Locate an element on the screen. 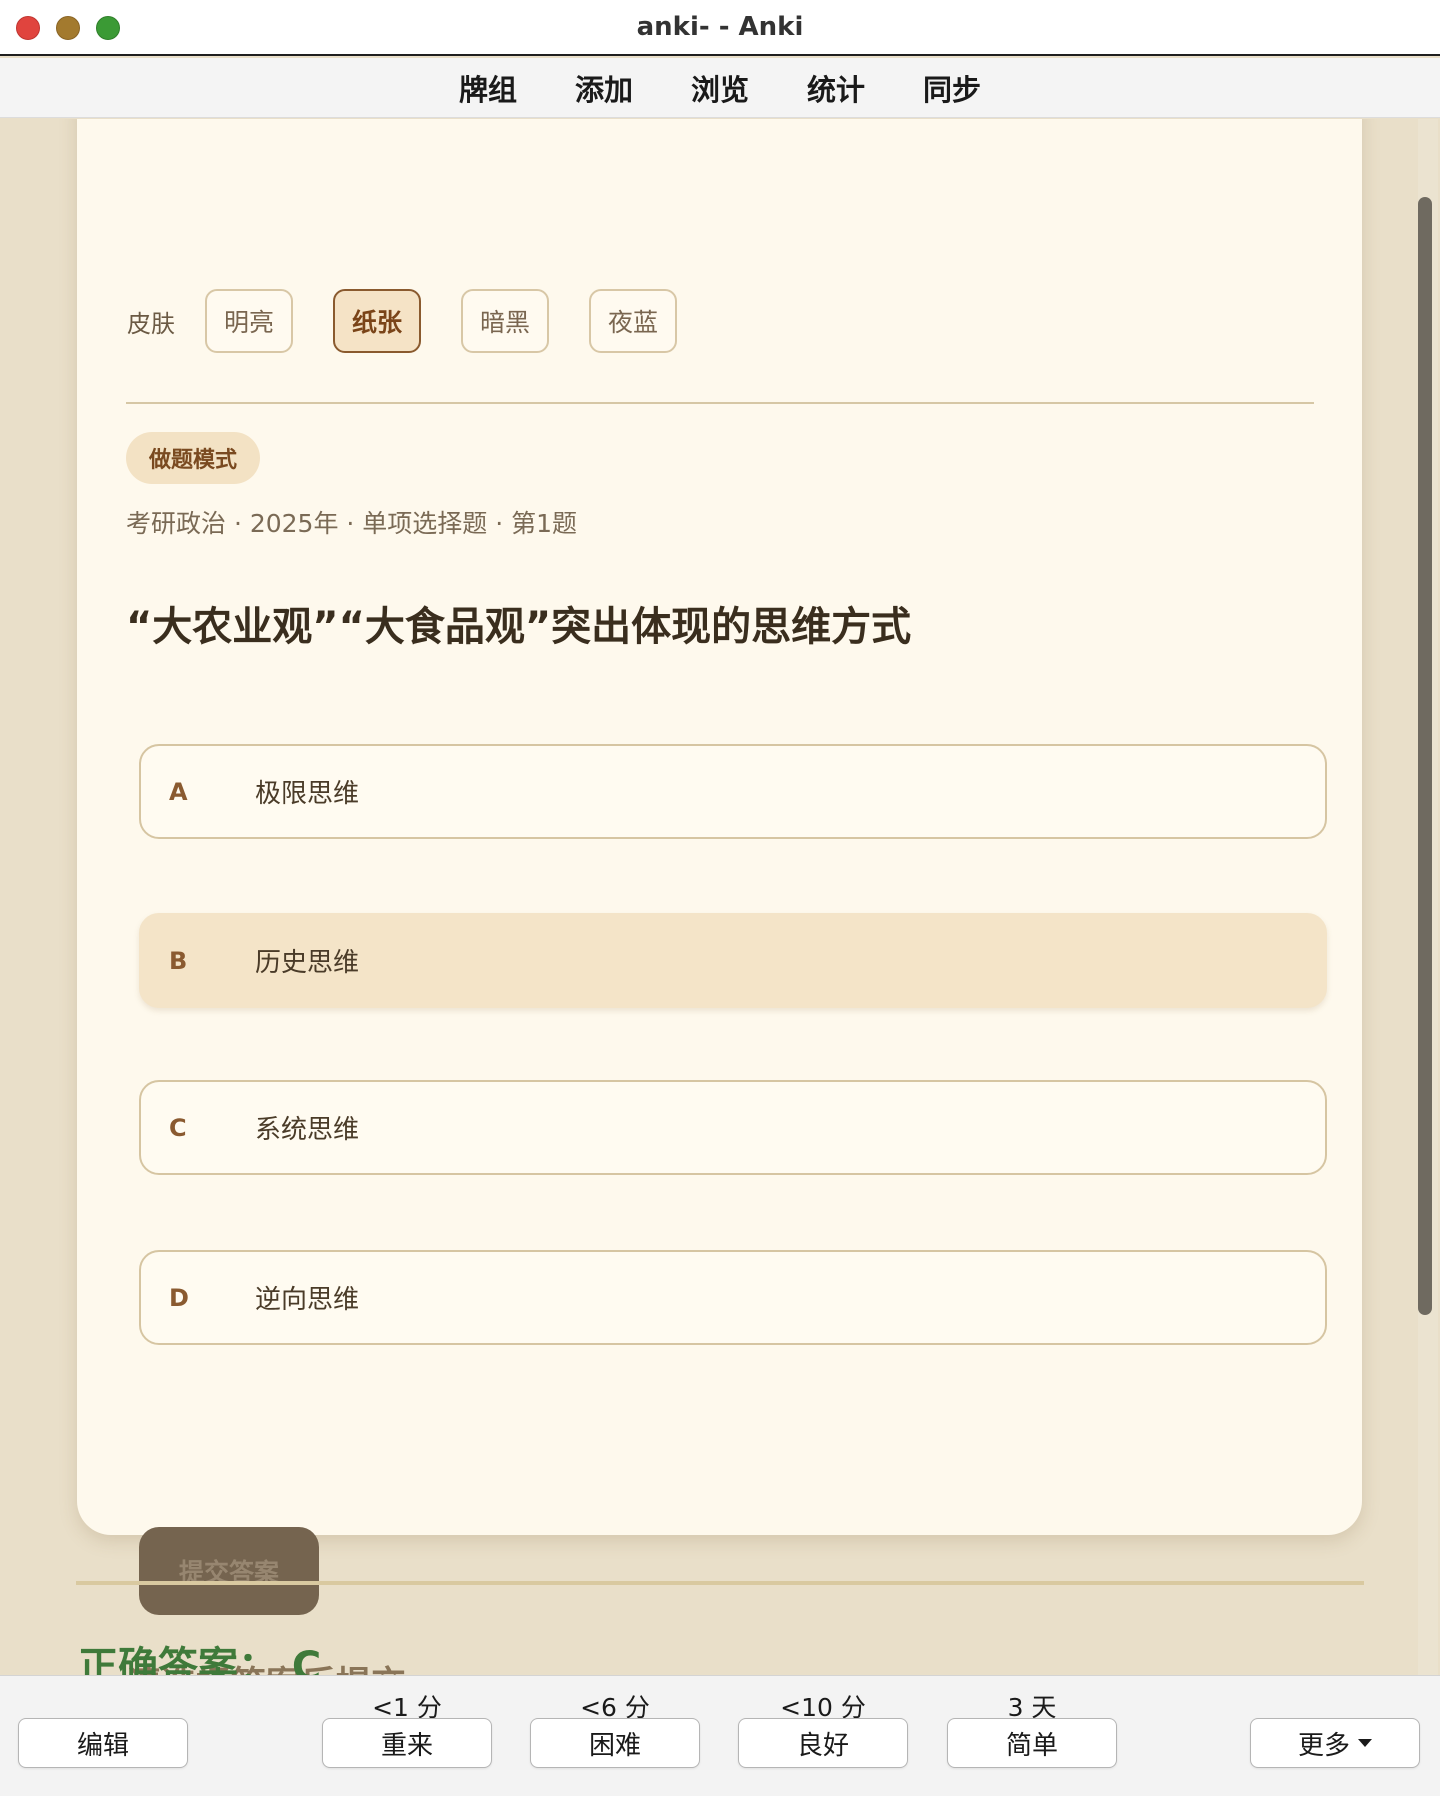 The height and width of the screenshot is (1796, 1440). skin-bright-button: 明亮 is located at coordinates (249, 321).